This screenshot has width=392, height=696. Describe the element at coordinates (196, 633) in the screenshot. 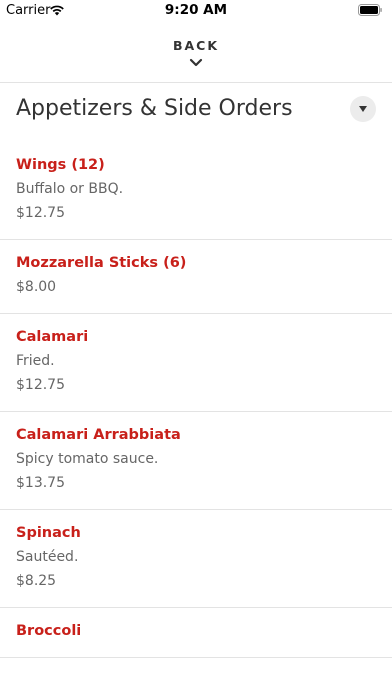

I see `menu-item-broccoli: Broccoli` at that location.